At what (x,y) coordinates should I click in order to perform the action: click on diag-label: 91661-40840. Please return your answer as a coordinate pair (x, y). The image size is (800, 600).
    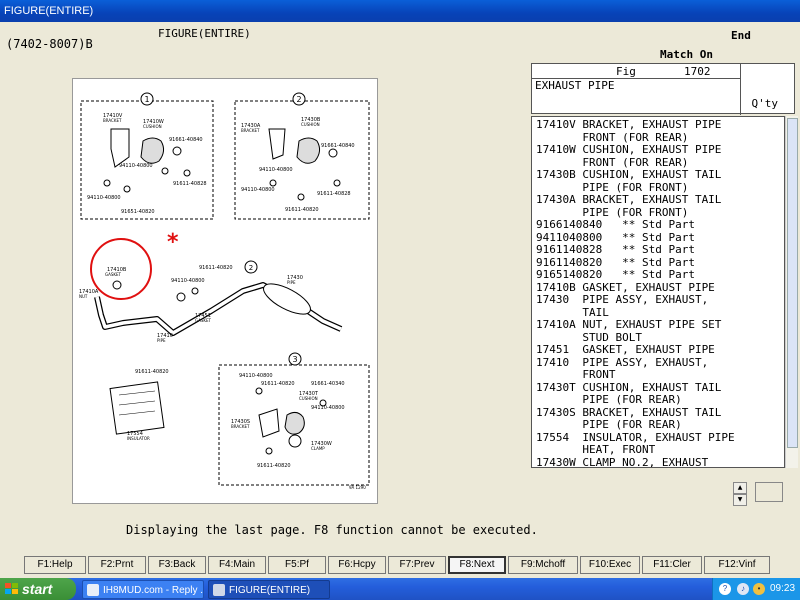
    Looking at the image, I should click on (338, 146).